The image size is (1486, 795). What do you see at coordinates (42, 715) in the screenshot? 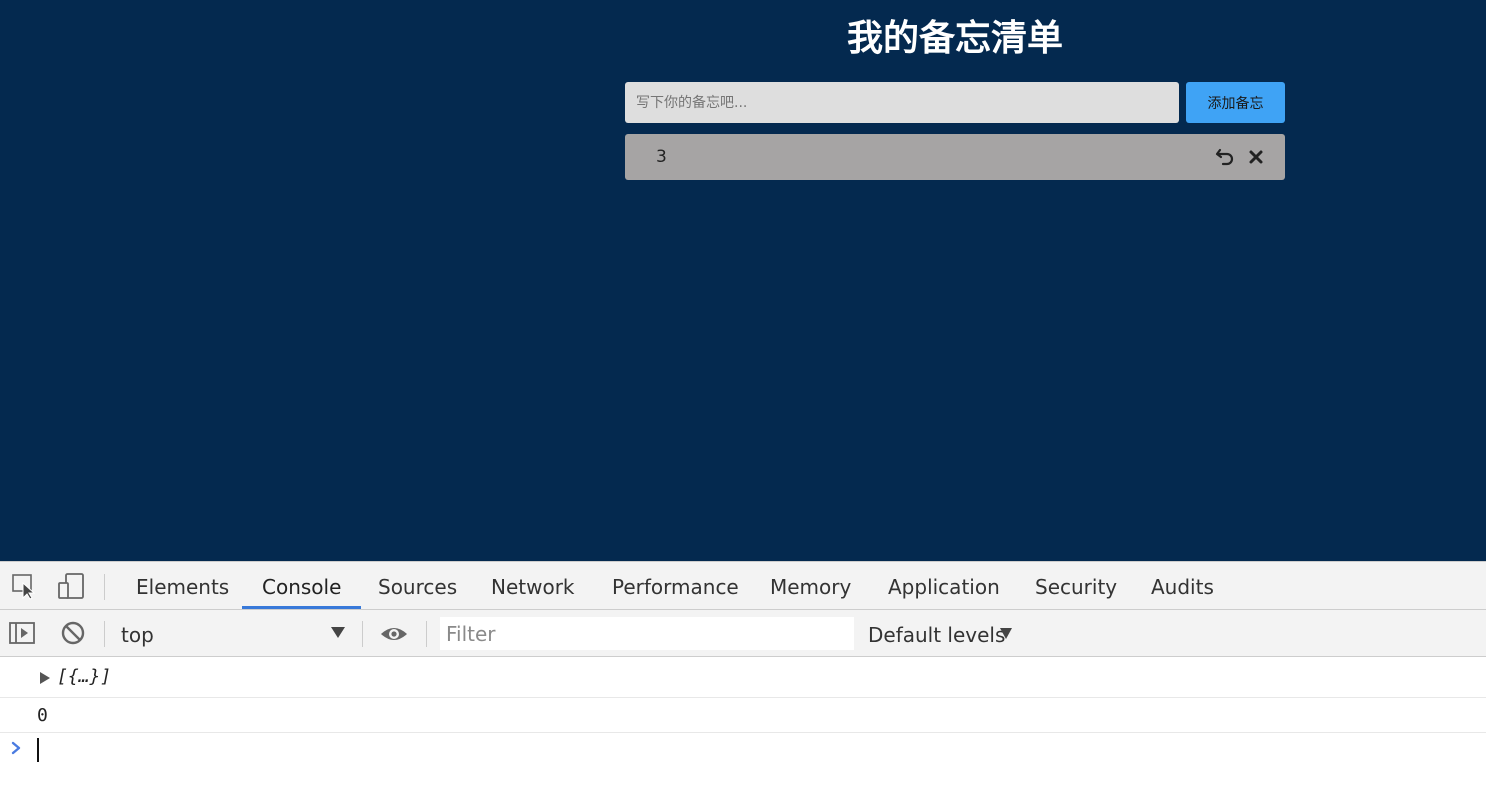
I see `number-output: 0` at bounding box center [42, 715].